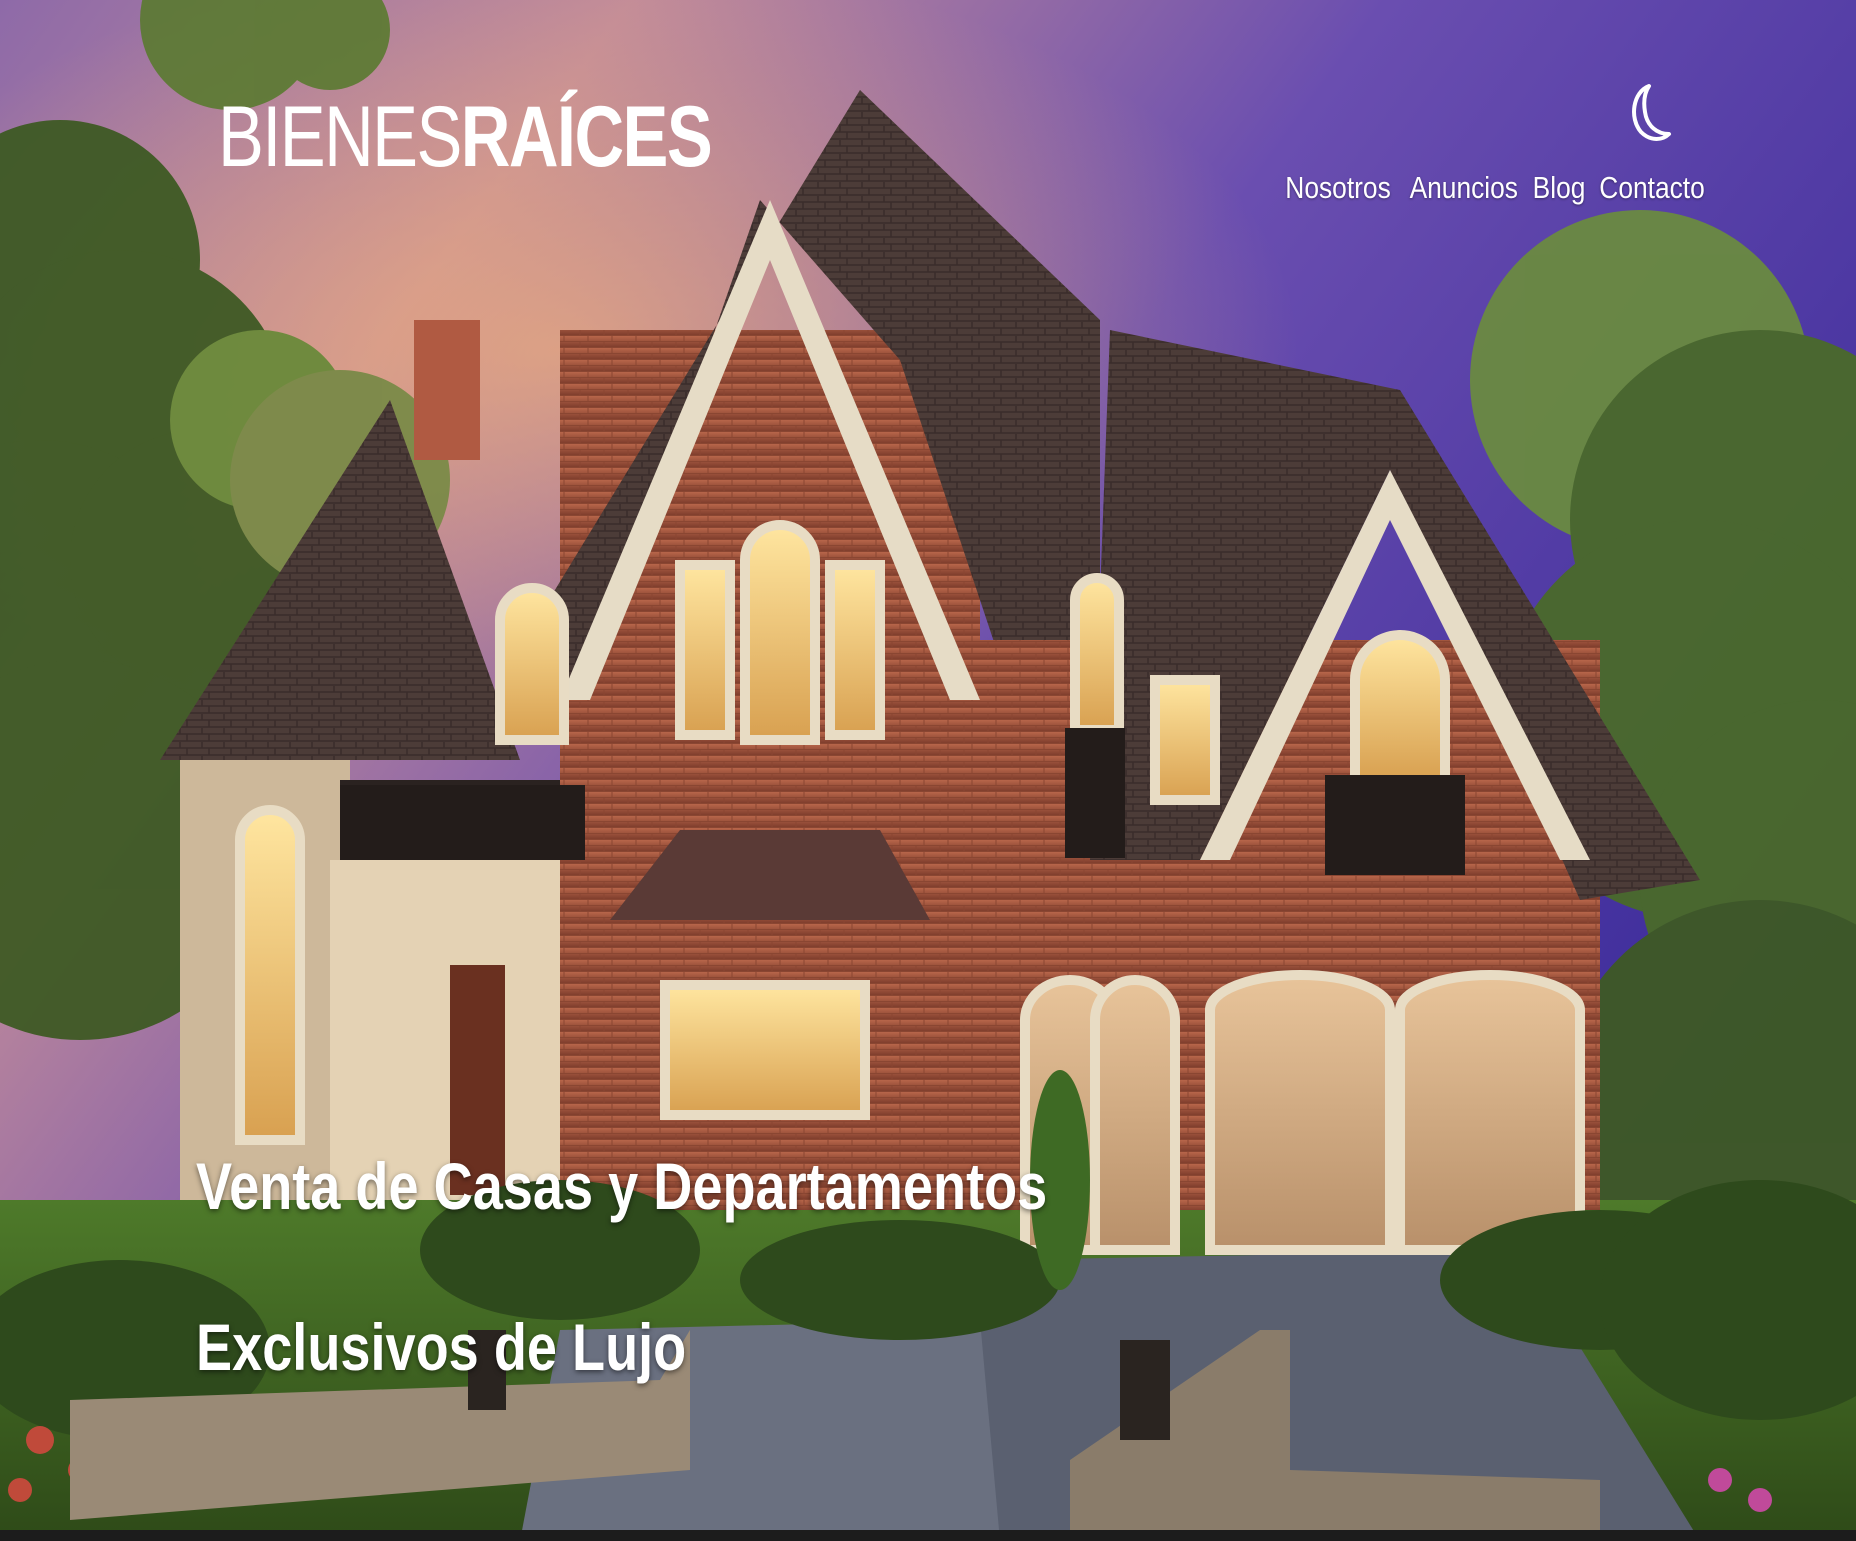  What do you see at coordinates (1464, 188) in the screenshot?
I see `nav-link-anuncios: Anuncios` at bounding box center [1464, 188].